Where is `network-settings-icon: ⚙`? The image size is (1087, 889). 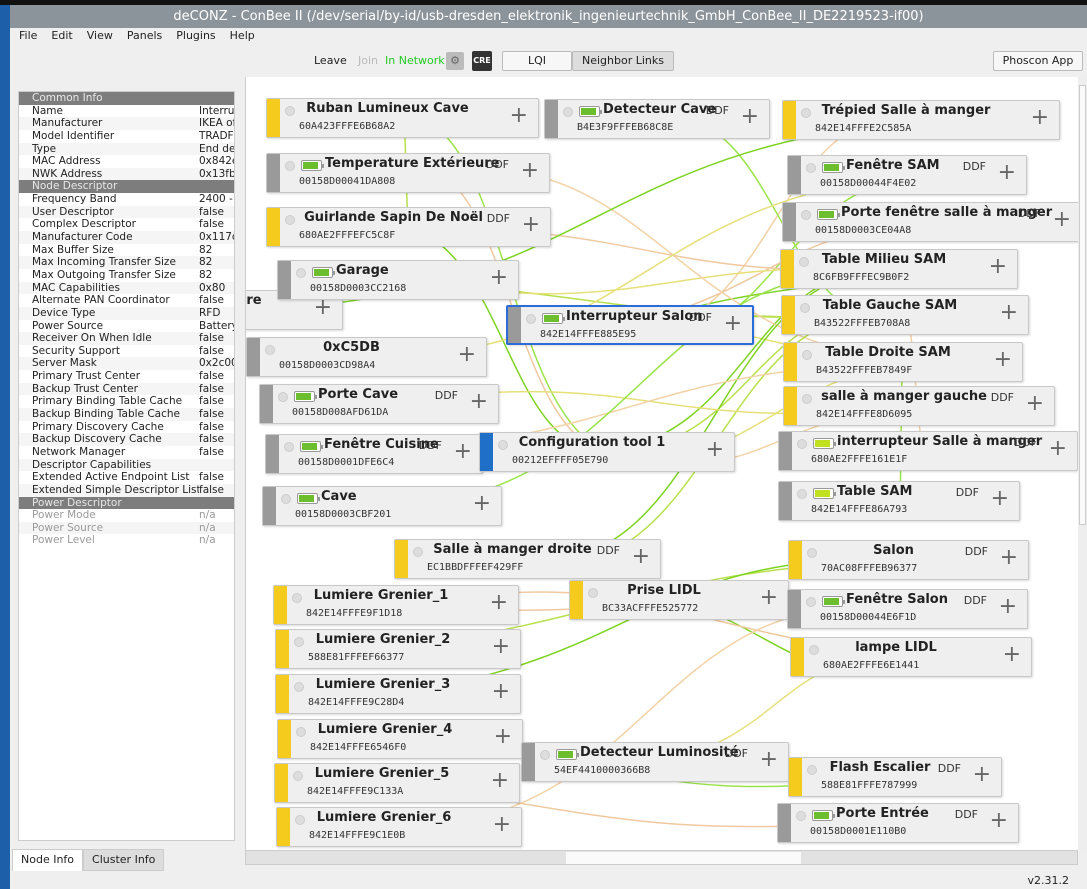 network-settings-icon: ⚙ is located at coordinates (455, 61).